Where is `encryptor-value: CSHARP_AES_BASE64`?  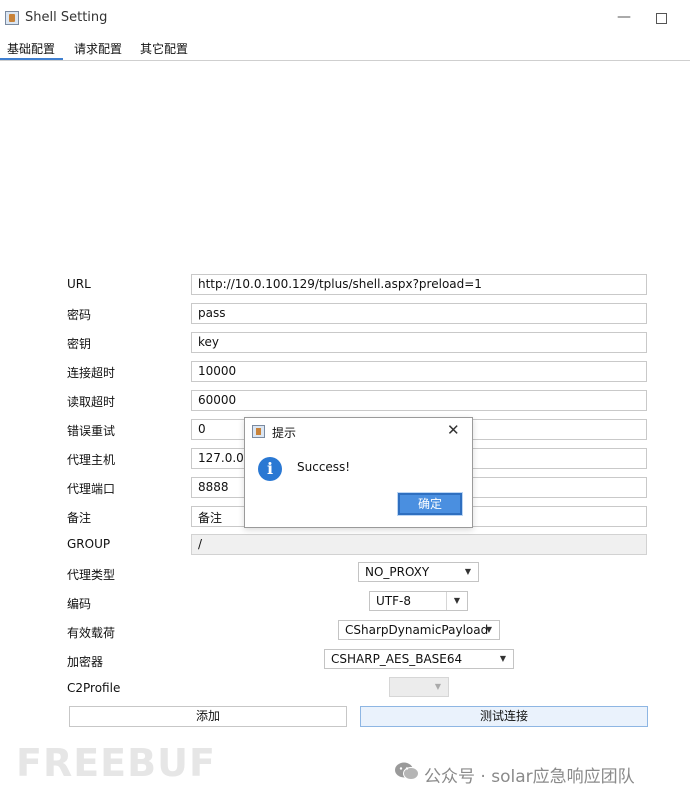
encryptor-value: CSHARP_AES_BASE64 is located at coordinates (397, 659).